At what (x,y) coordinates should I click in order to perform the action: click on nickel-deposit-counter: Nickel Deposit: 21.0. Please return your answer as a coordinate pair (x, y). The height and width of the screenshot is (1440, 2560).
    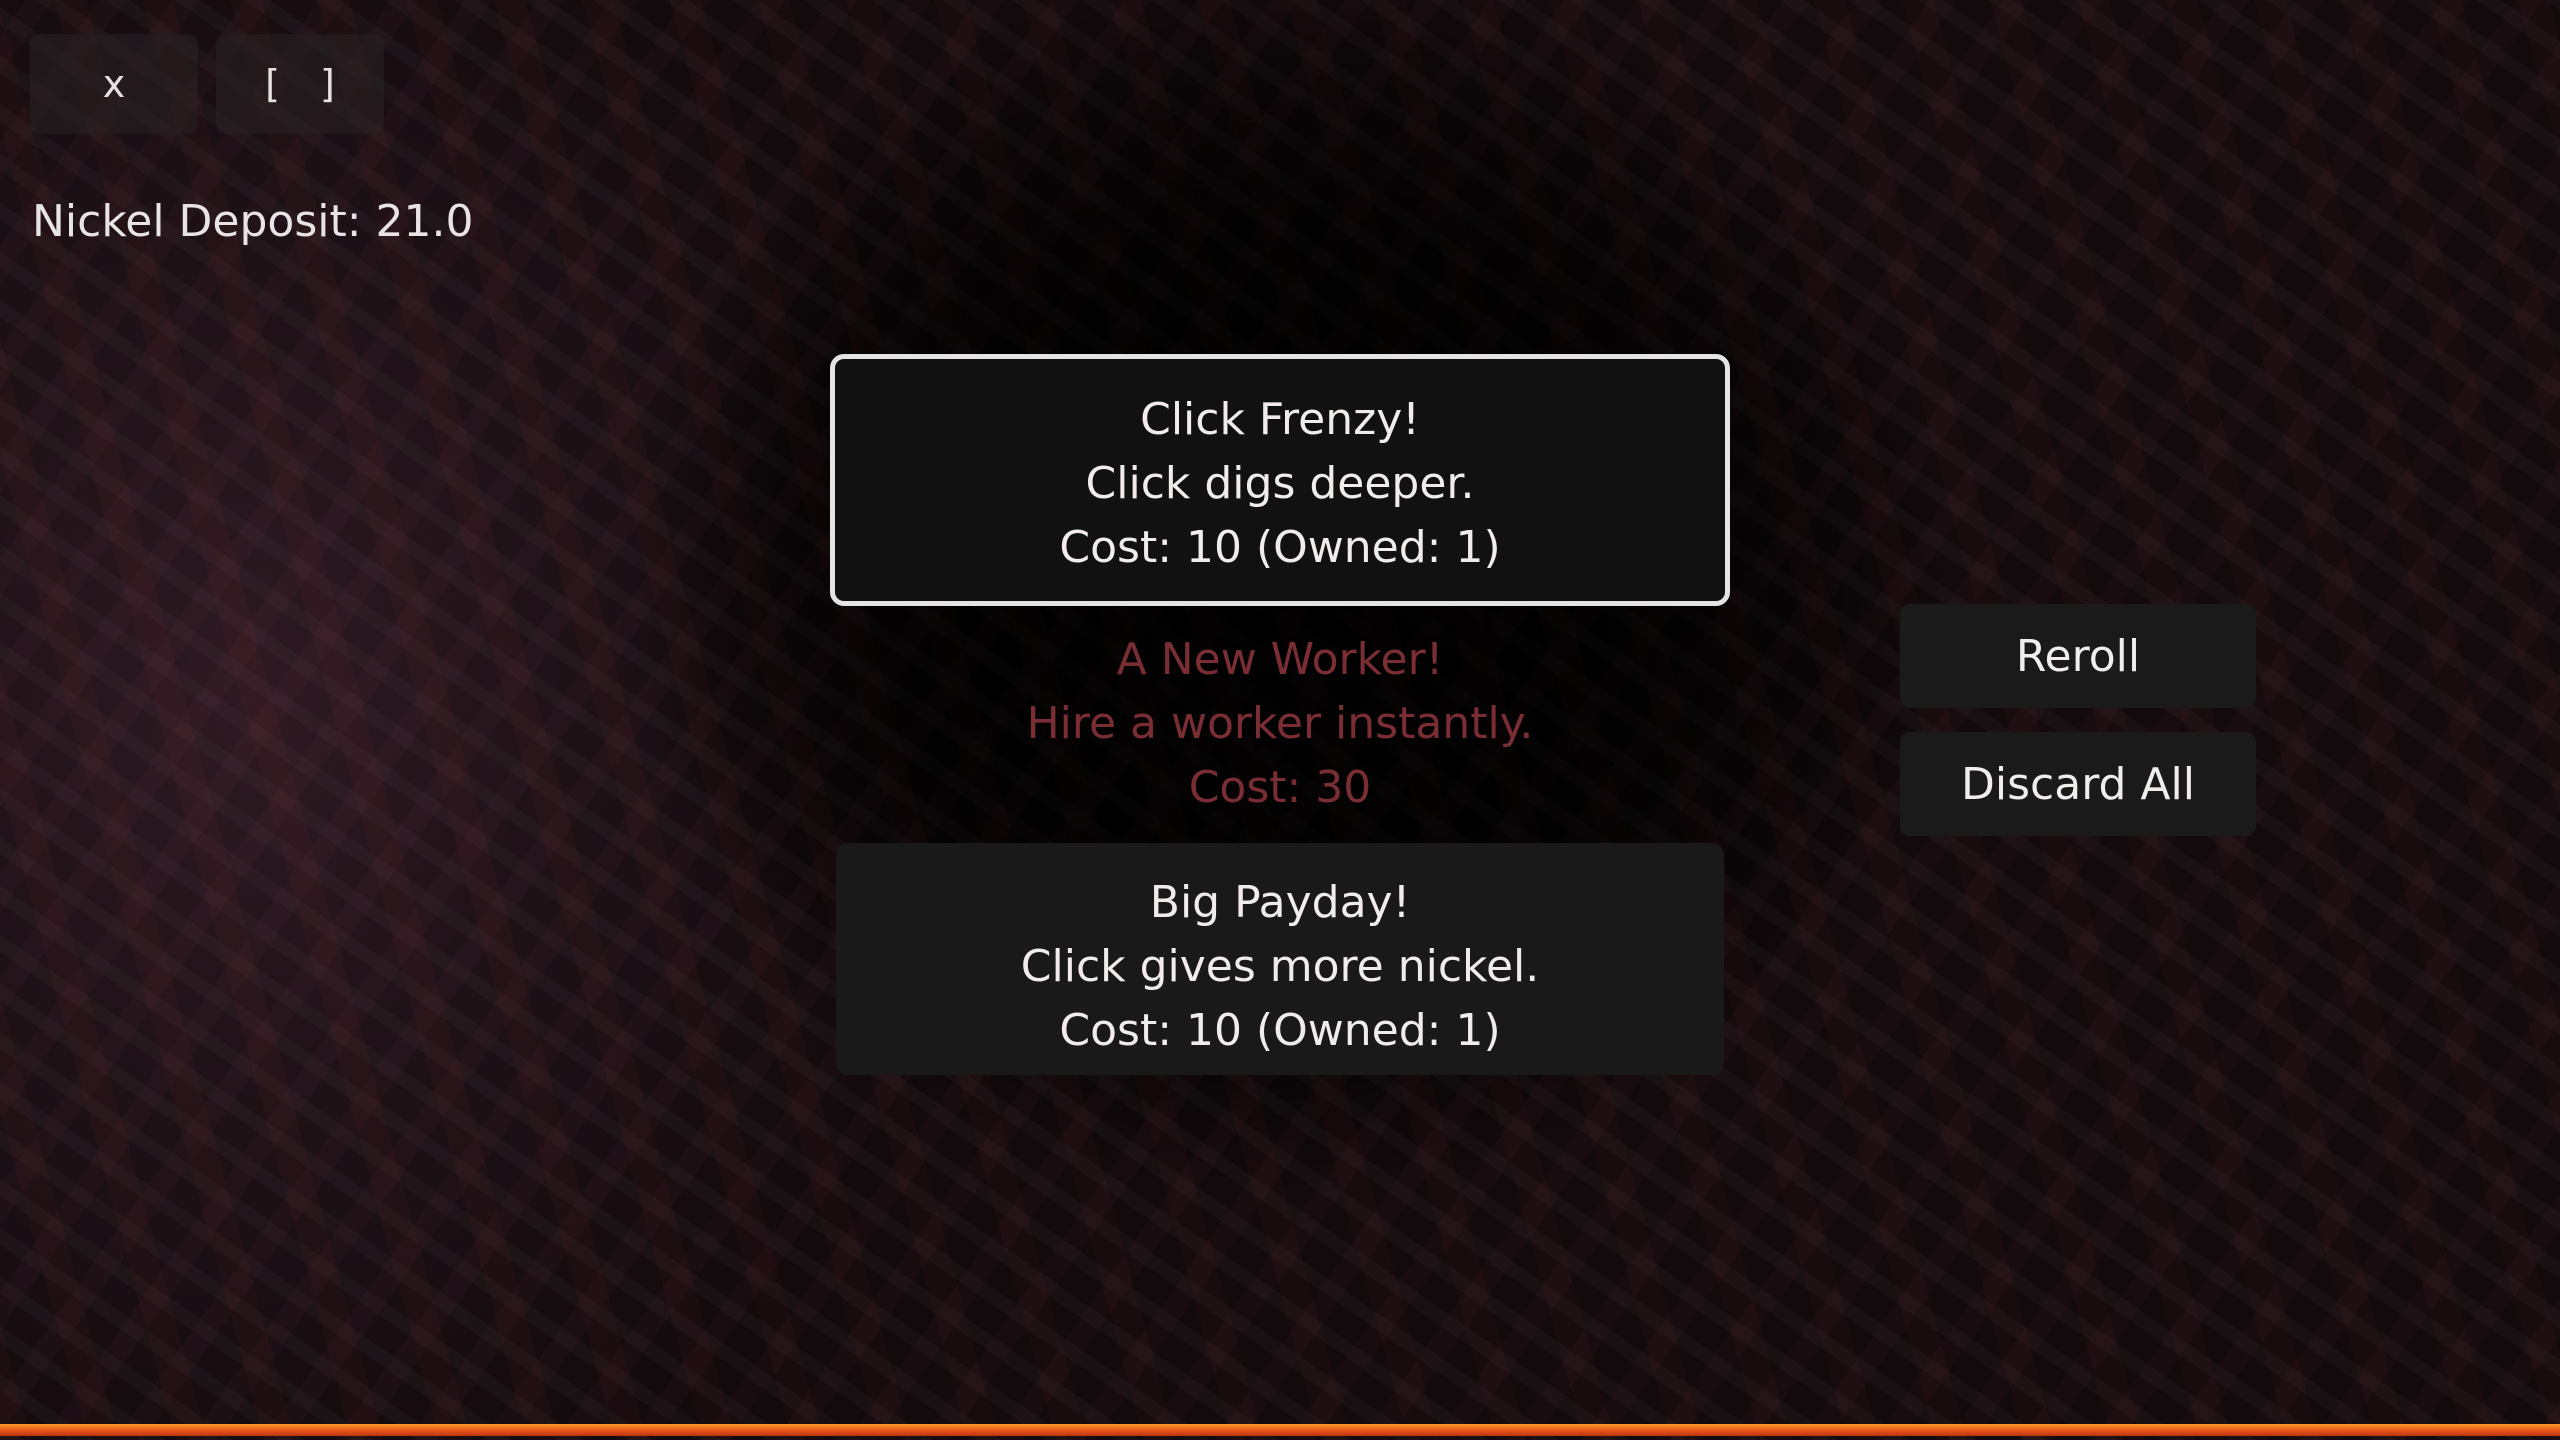
    Looking at the image, I should click on (253, 221).